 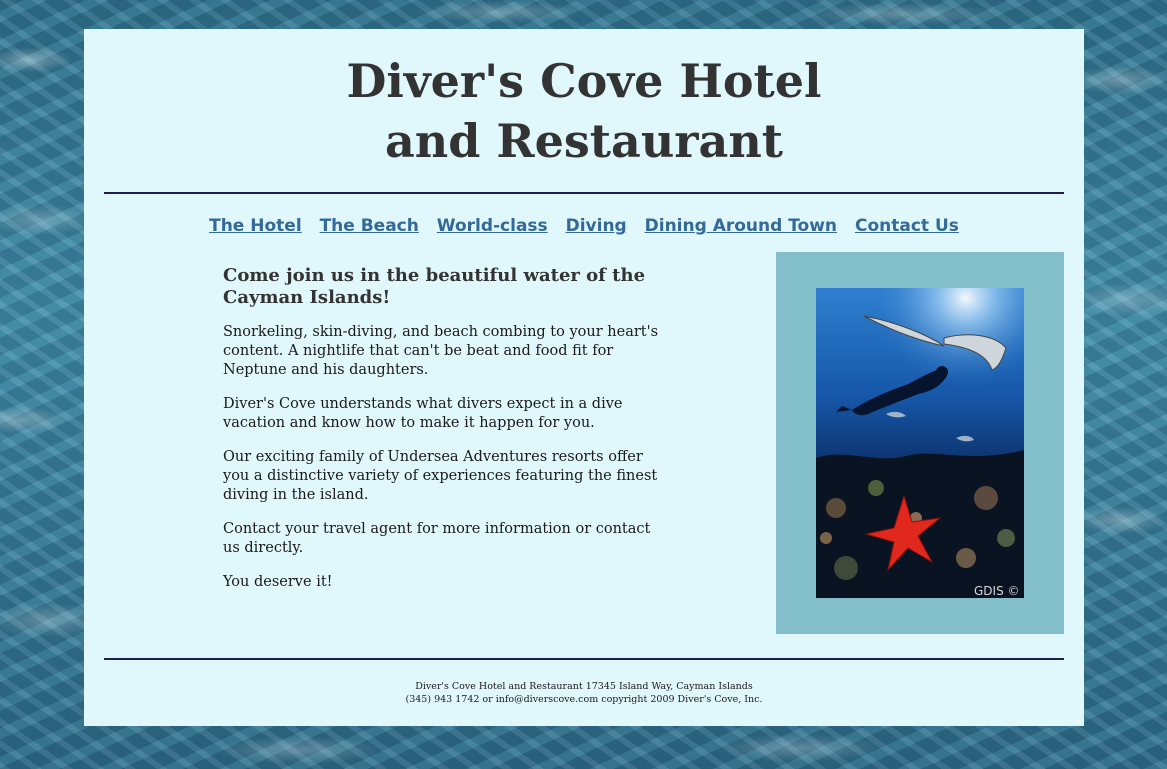 What do you see at coordinates (584, 659) in the screenshot?
I see `footer-divider` at bounding box center [584, 659].